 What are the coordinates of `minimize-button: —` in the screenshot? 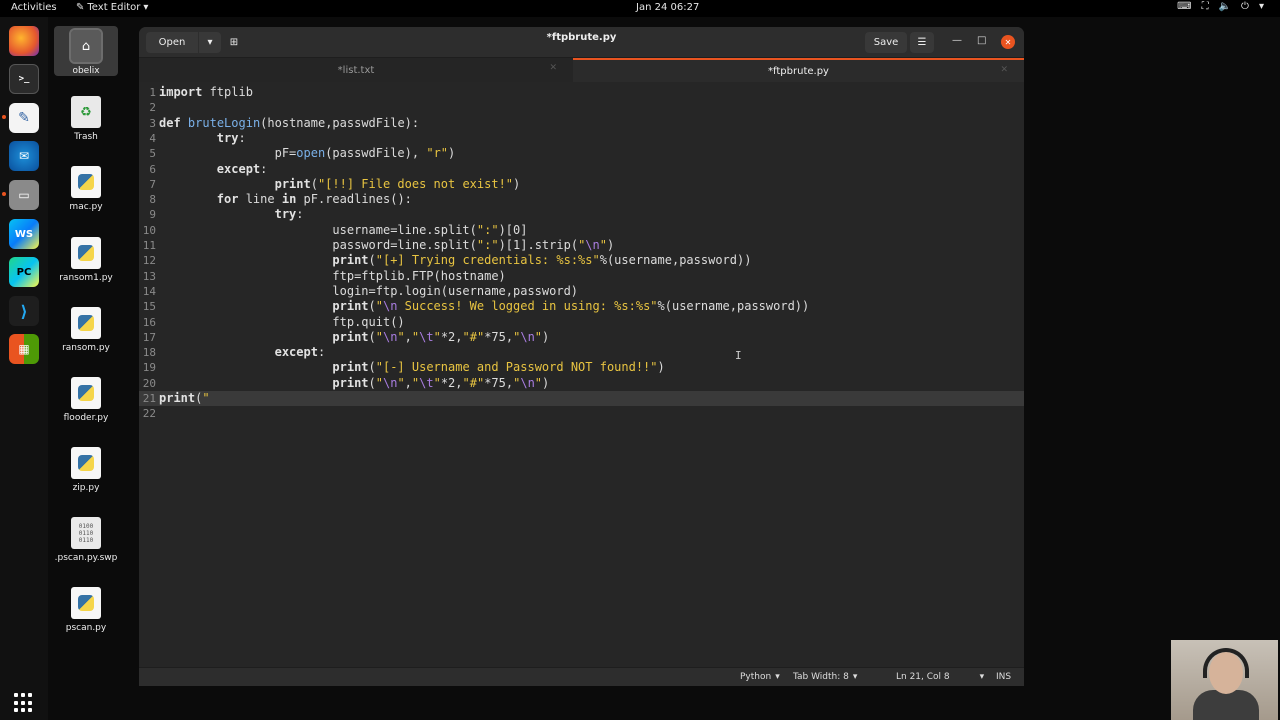 It's located at (957, 40).